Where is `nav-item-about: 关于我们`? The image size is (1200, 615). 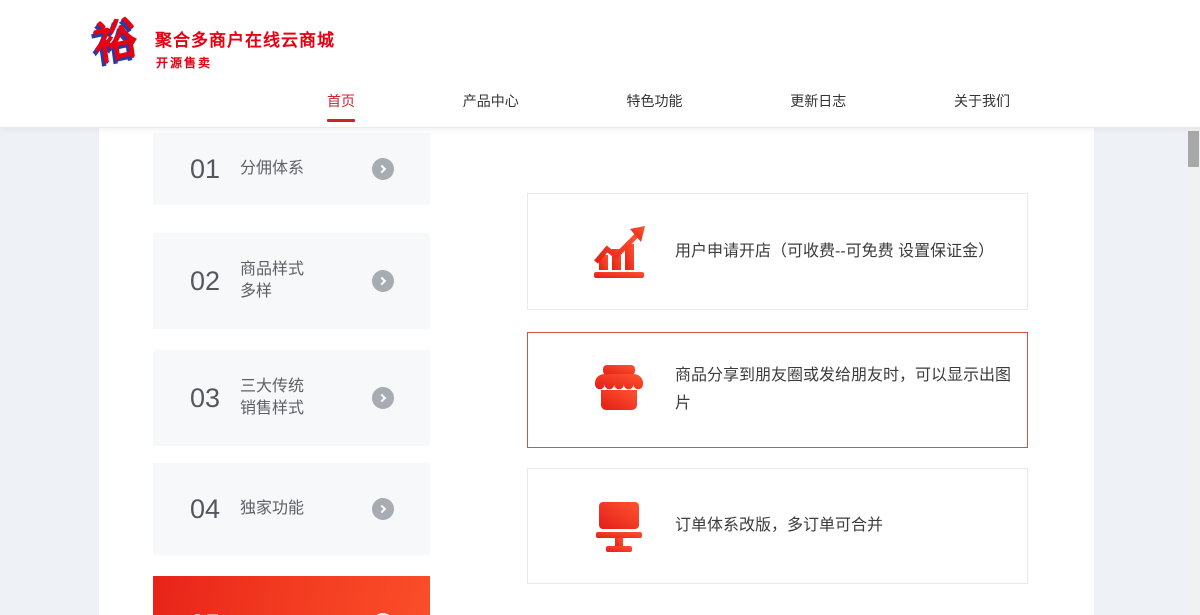 nav-item-about: 关于我们 is located at coordinates (982, 101).